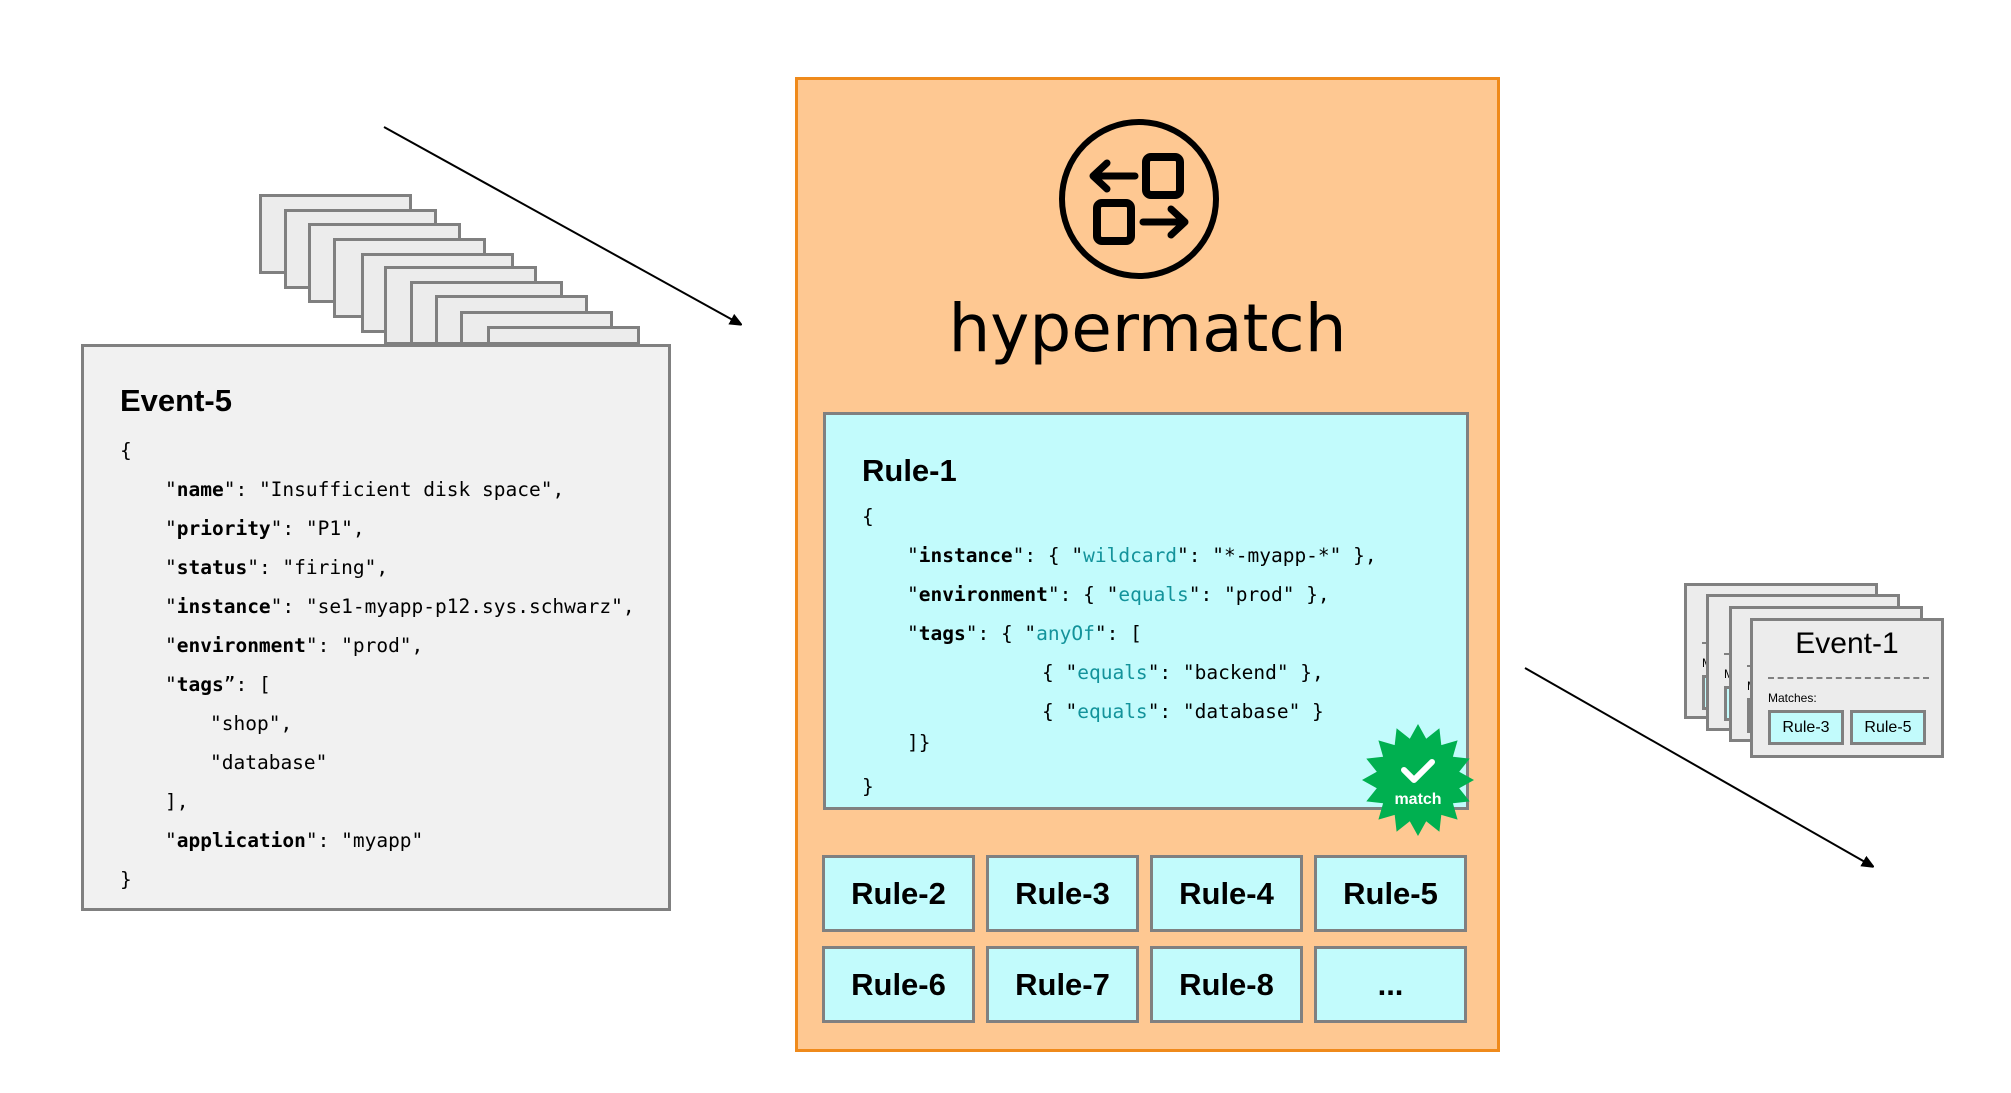  What do you see at coordinates (1418, 780) in the screenshot?
I see `match-badge: match` at bounding box center [1418, 780].